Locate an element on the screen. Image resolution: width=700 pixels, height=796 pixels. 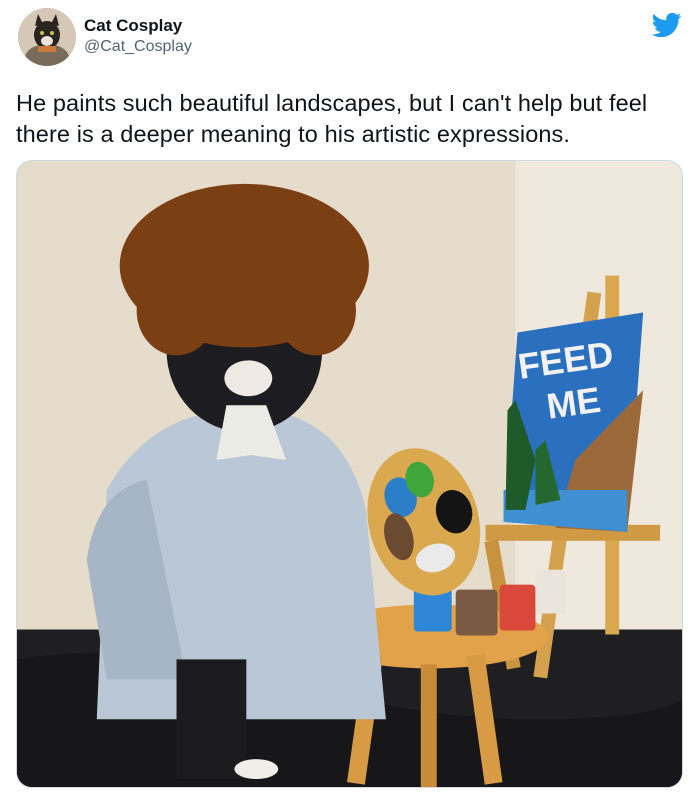
avatar is located at coordinates (47, 37).